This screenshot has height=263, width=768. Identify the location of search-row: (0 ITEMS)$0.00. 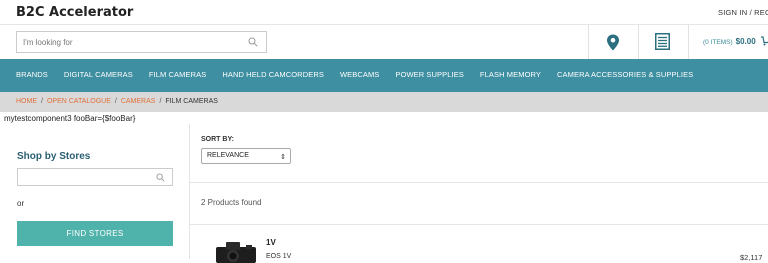
(384, 42).